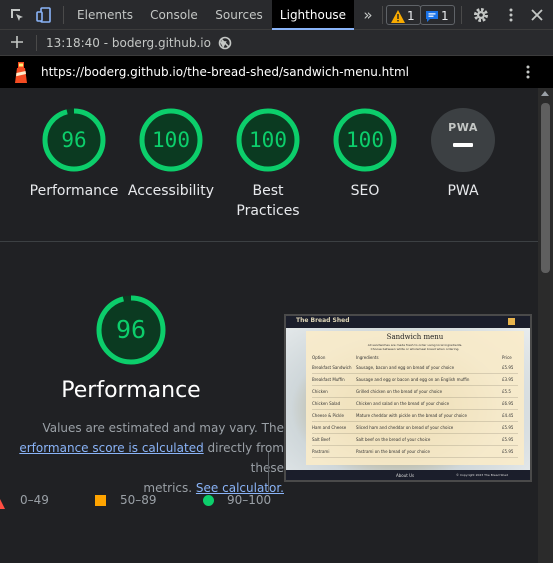 The width and height of the screenshot is (553, 563). Describe the element at coordinates (74, 191) in the screenshot. I see `performance-label: Performance` at that location.